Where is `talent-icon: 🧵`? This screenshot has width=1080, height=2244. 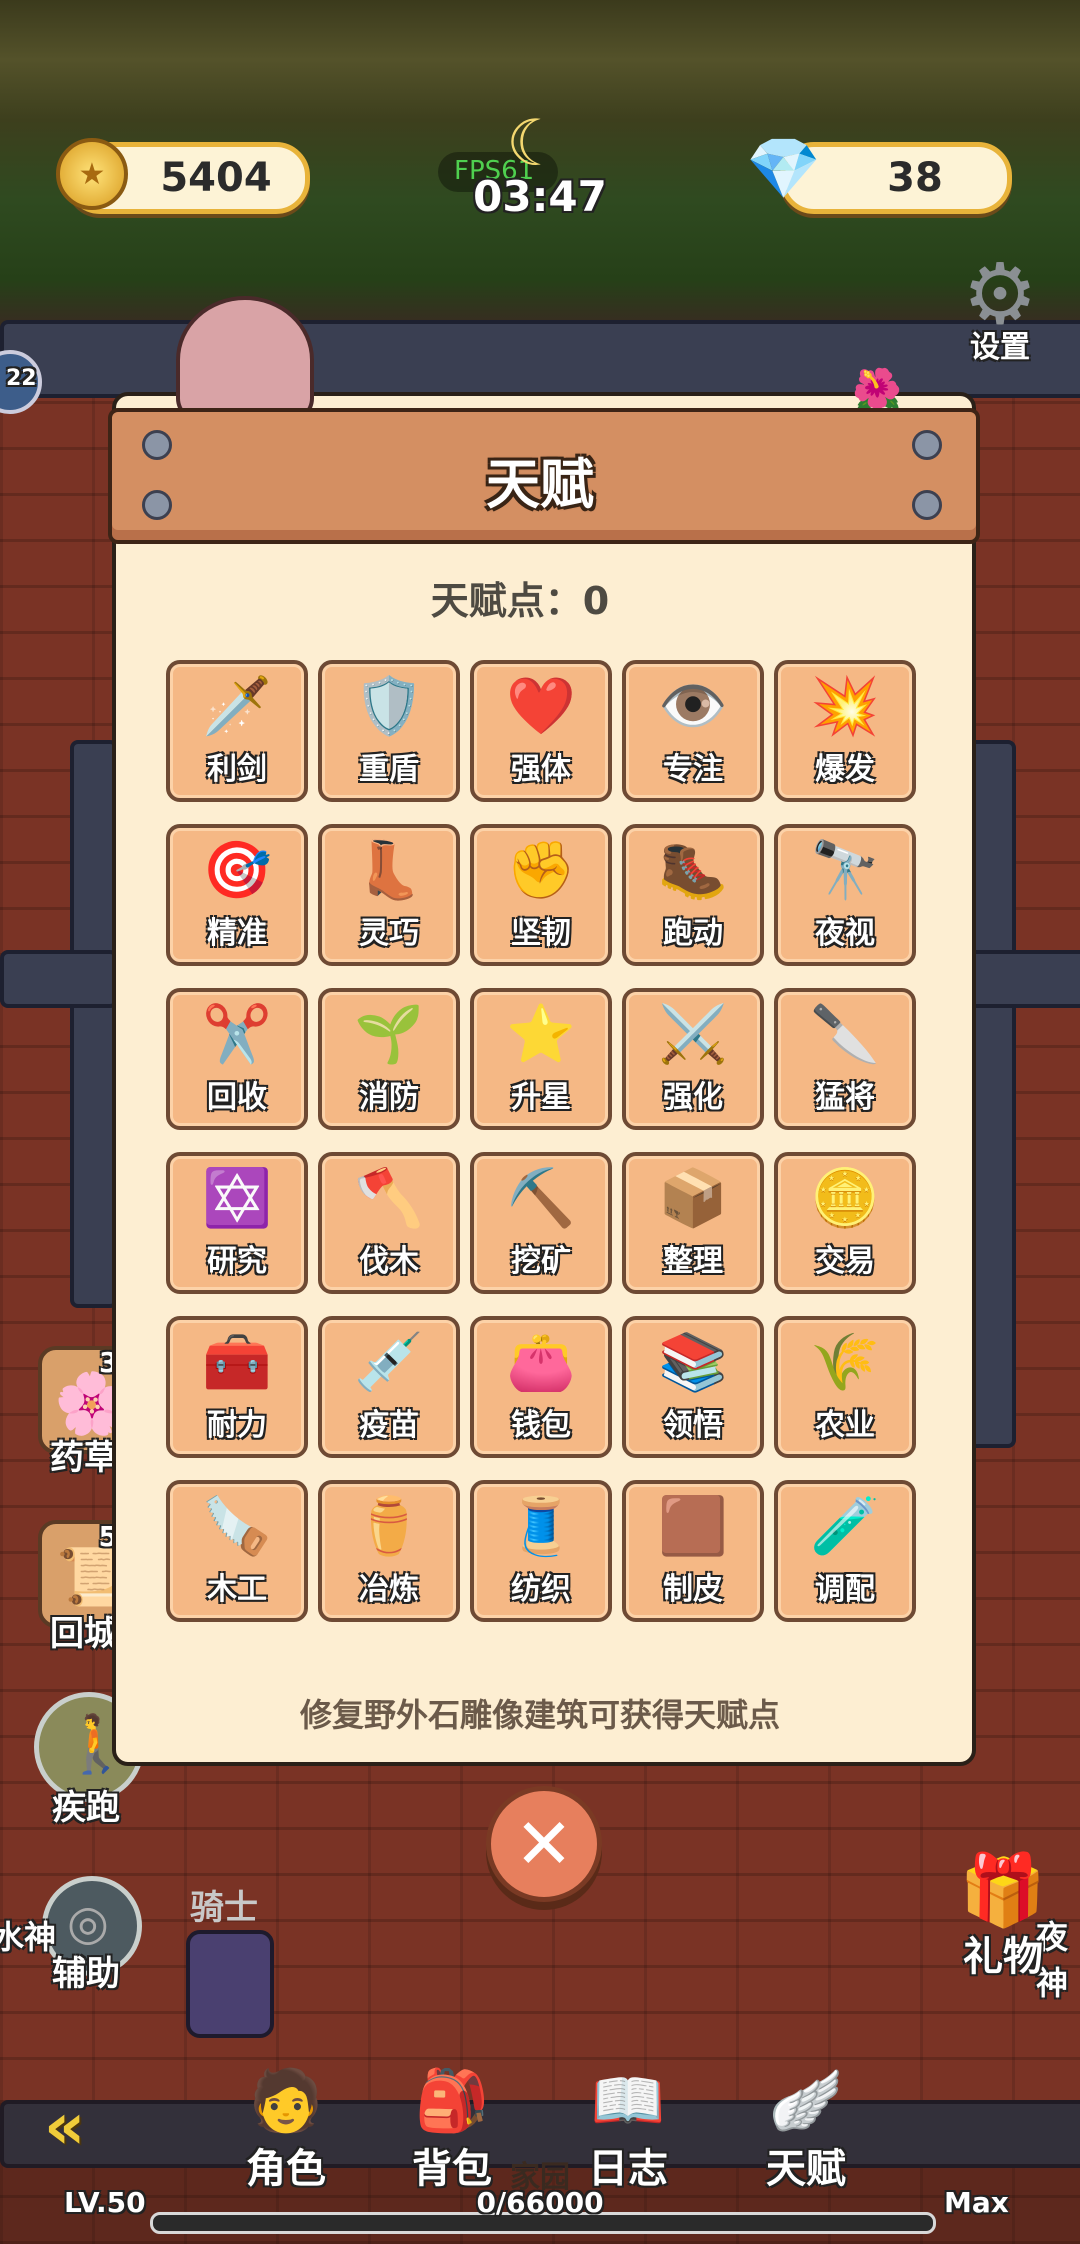
talent-icon: 🧵 is located at coordinates (541, 1526).